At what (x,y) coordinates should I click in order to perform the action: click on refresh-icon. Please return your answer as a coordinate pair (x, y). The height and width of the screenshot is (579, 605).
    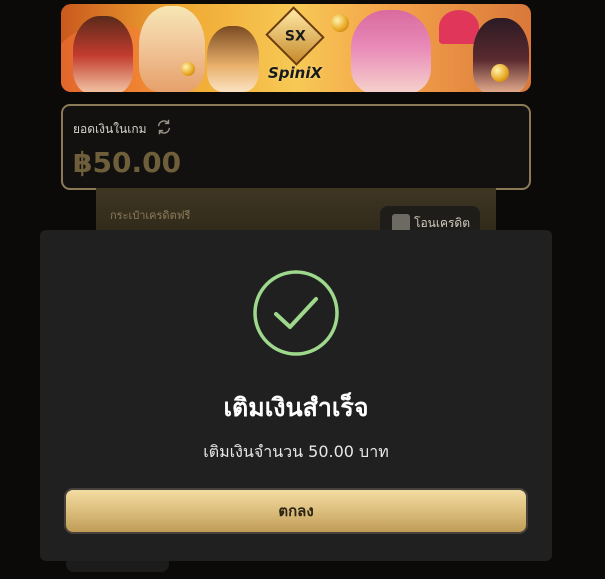
    Looking at the image, I should click on (164, 127).